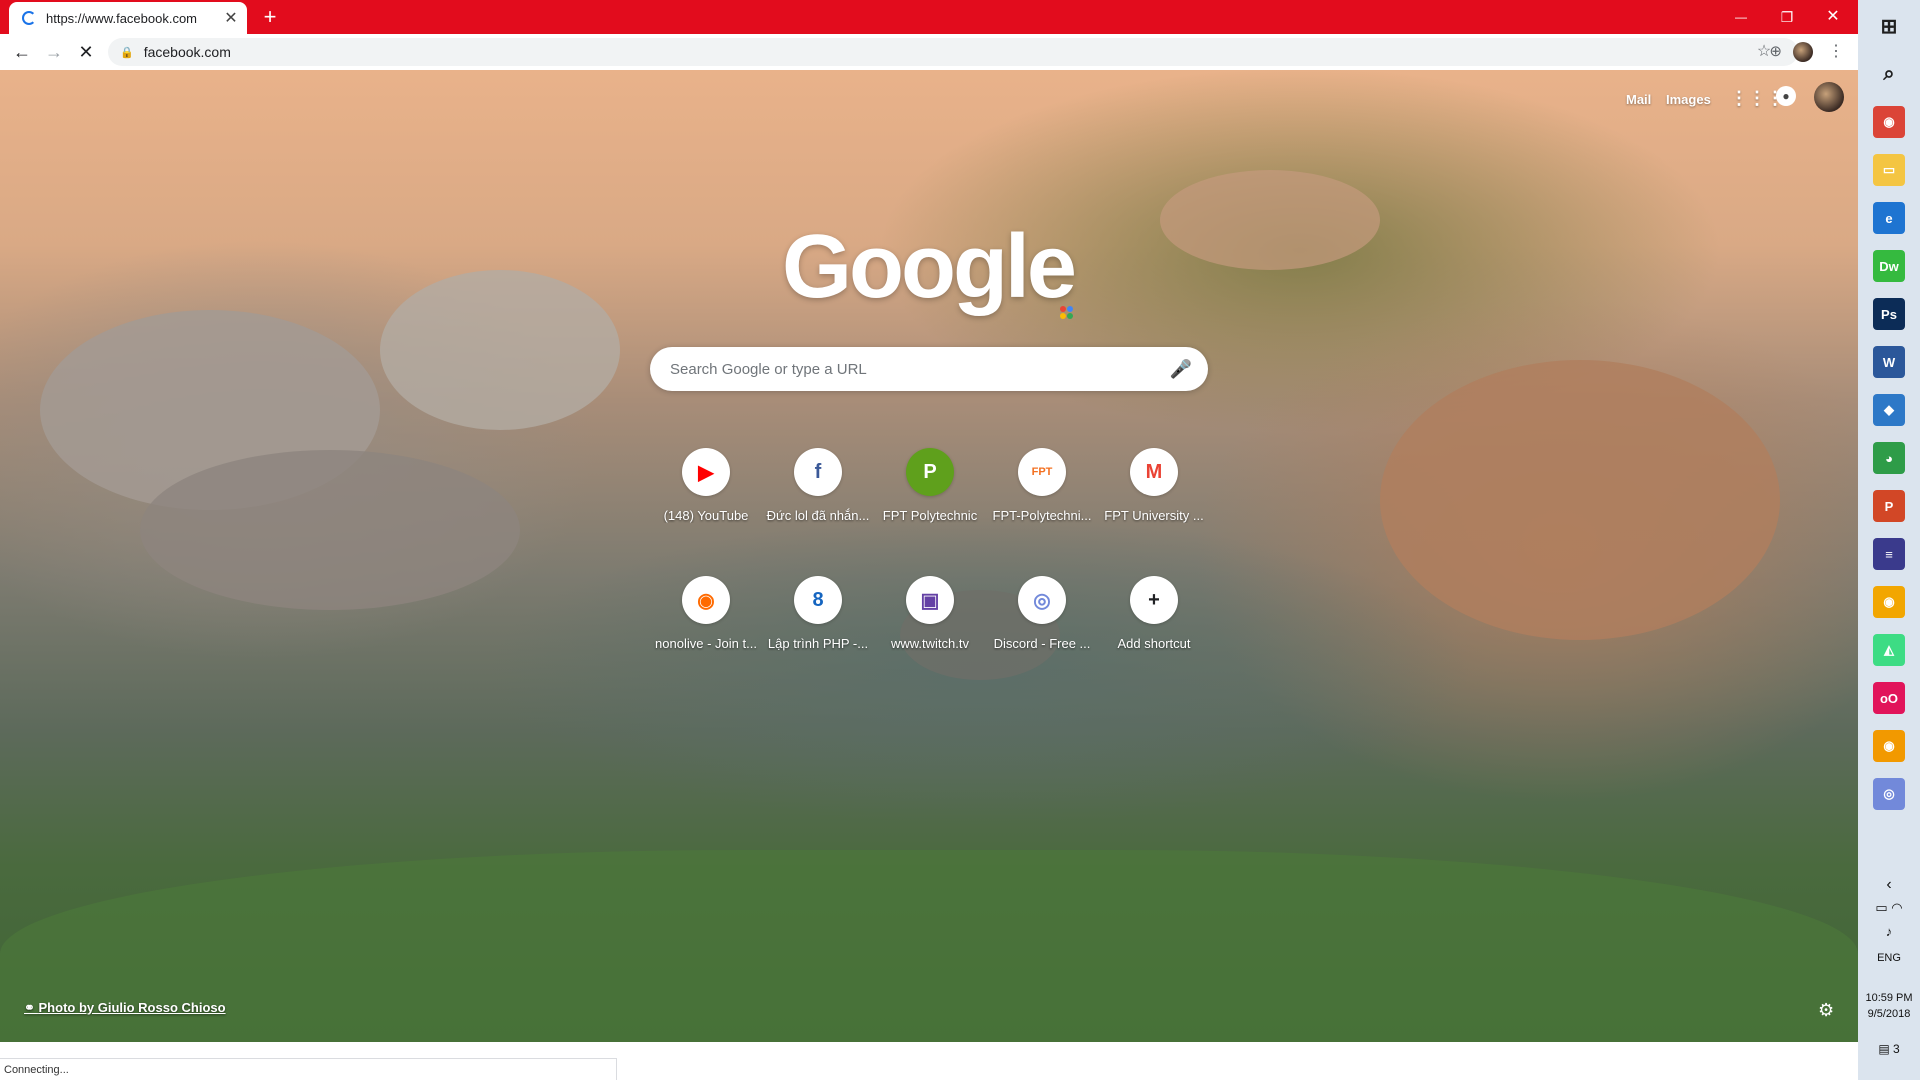  What do you see at coordinates (1764, 52) in the screenshot?
I see `bookmark-star-icon: ☆` at bounding box center [1764, 52].